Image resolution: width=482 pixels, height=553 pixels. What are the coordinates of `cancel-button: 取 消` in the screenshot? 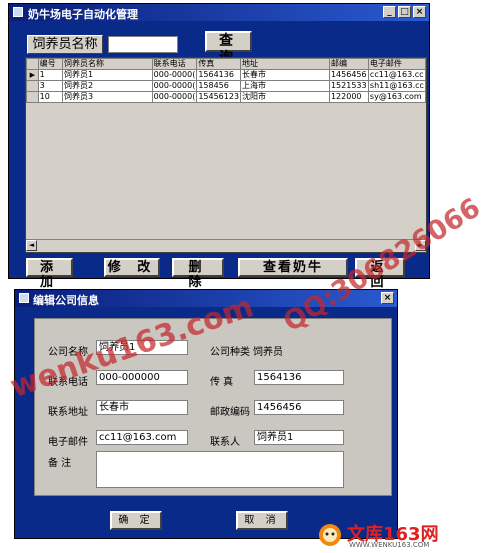 It's located at (262, 520).